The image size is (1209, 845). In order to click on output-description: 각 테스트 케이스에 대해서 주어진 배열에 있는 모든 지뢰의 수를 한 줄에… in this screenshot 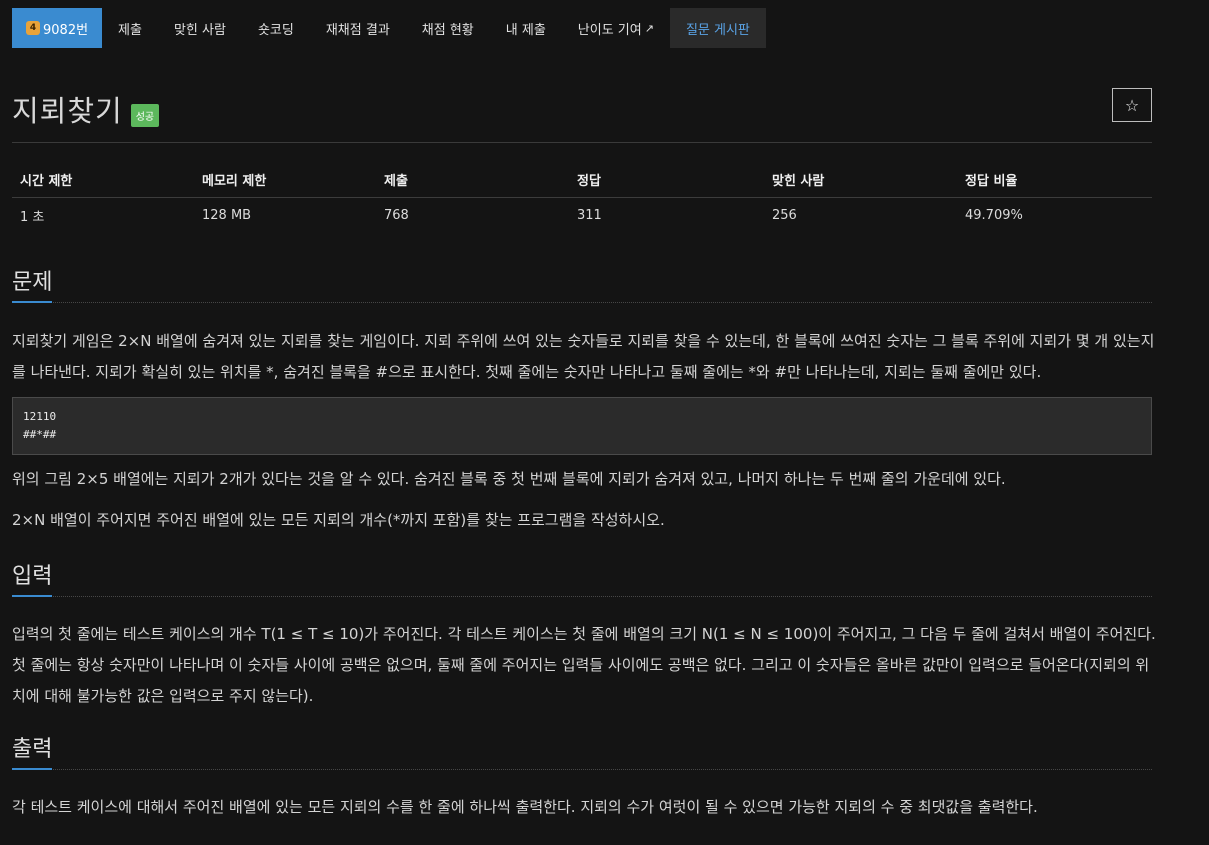, I will do `click(525, 807)`.